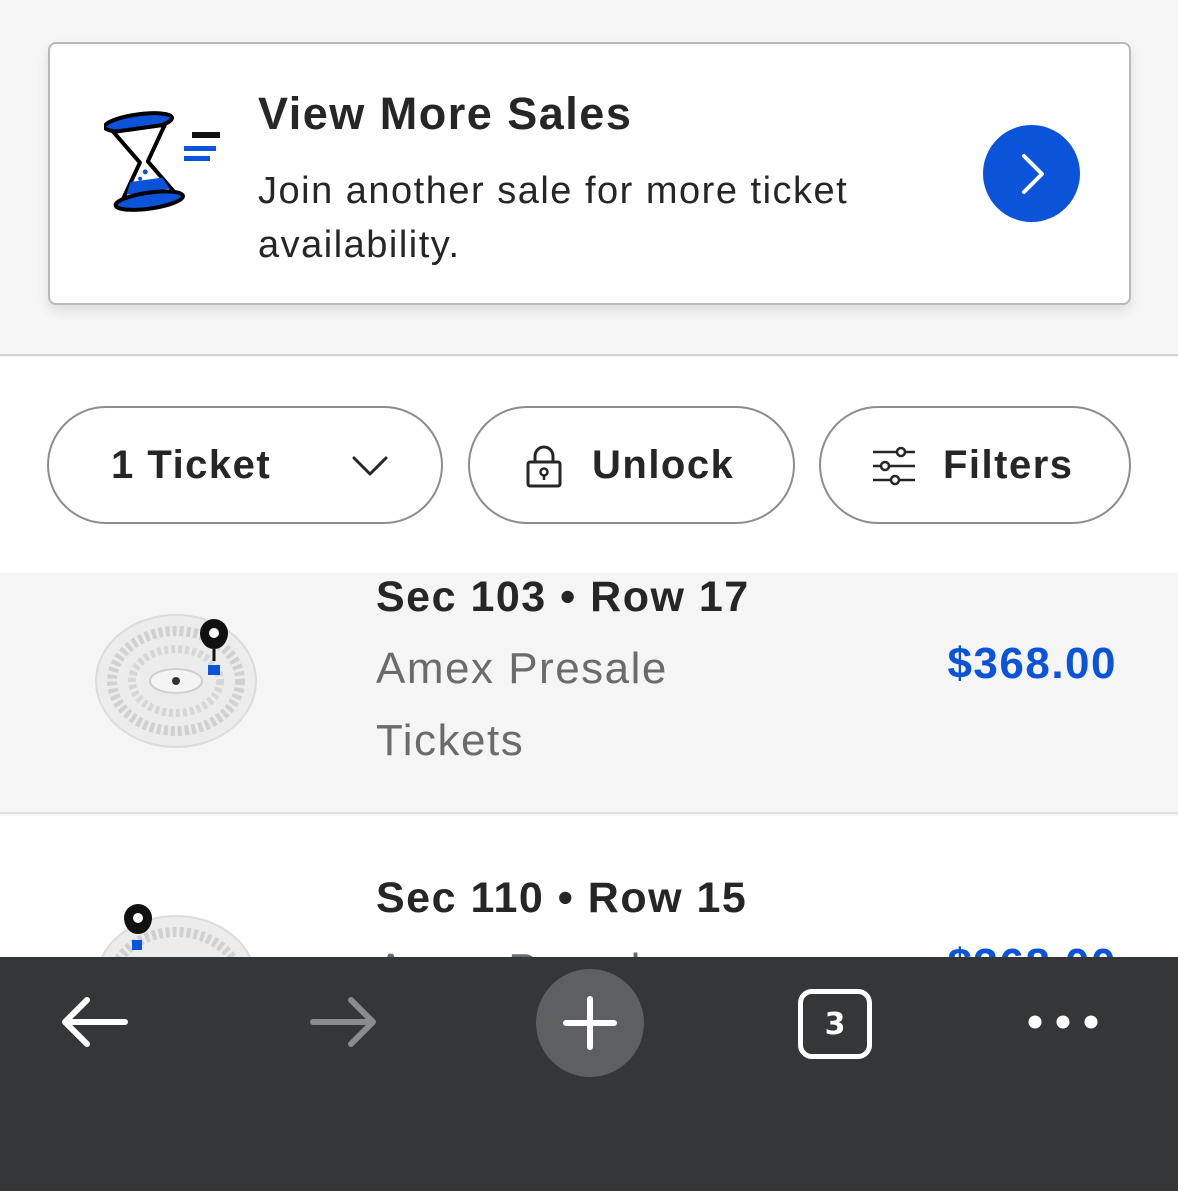 The image size is (1178, 1191). I want to click on section-row: Sec 103 • Row 17, so click(563, 597).